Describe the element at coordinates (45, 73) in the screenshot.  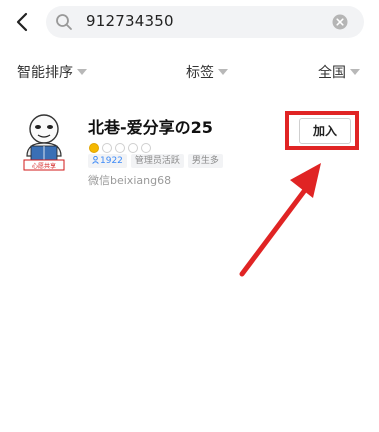
I see `filter-sort-label: 智能排序` at that location.